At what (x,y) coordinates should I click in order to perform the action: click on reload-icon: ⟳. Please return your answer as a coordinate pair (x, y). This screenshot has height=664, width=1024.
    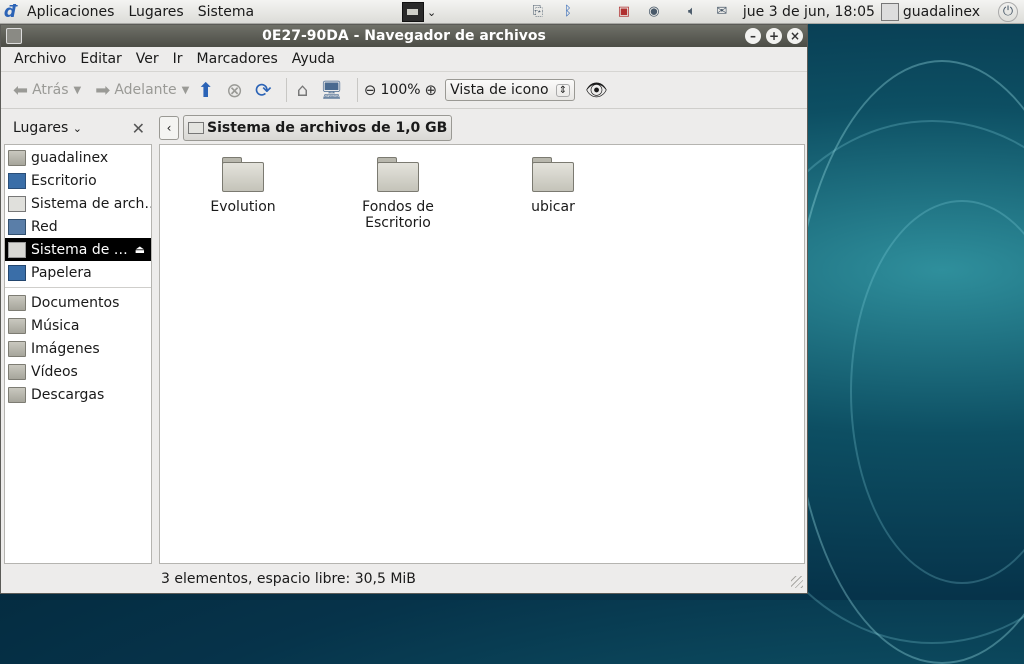
    Looking at the image, I should click on (263, 90).